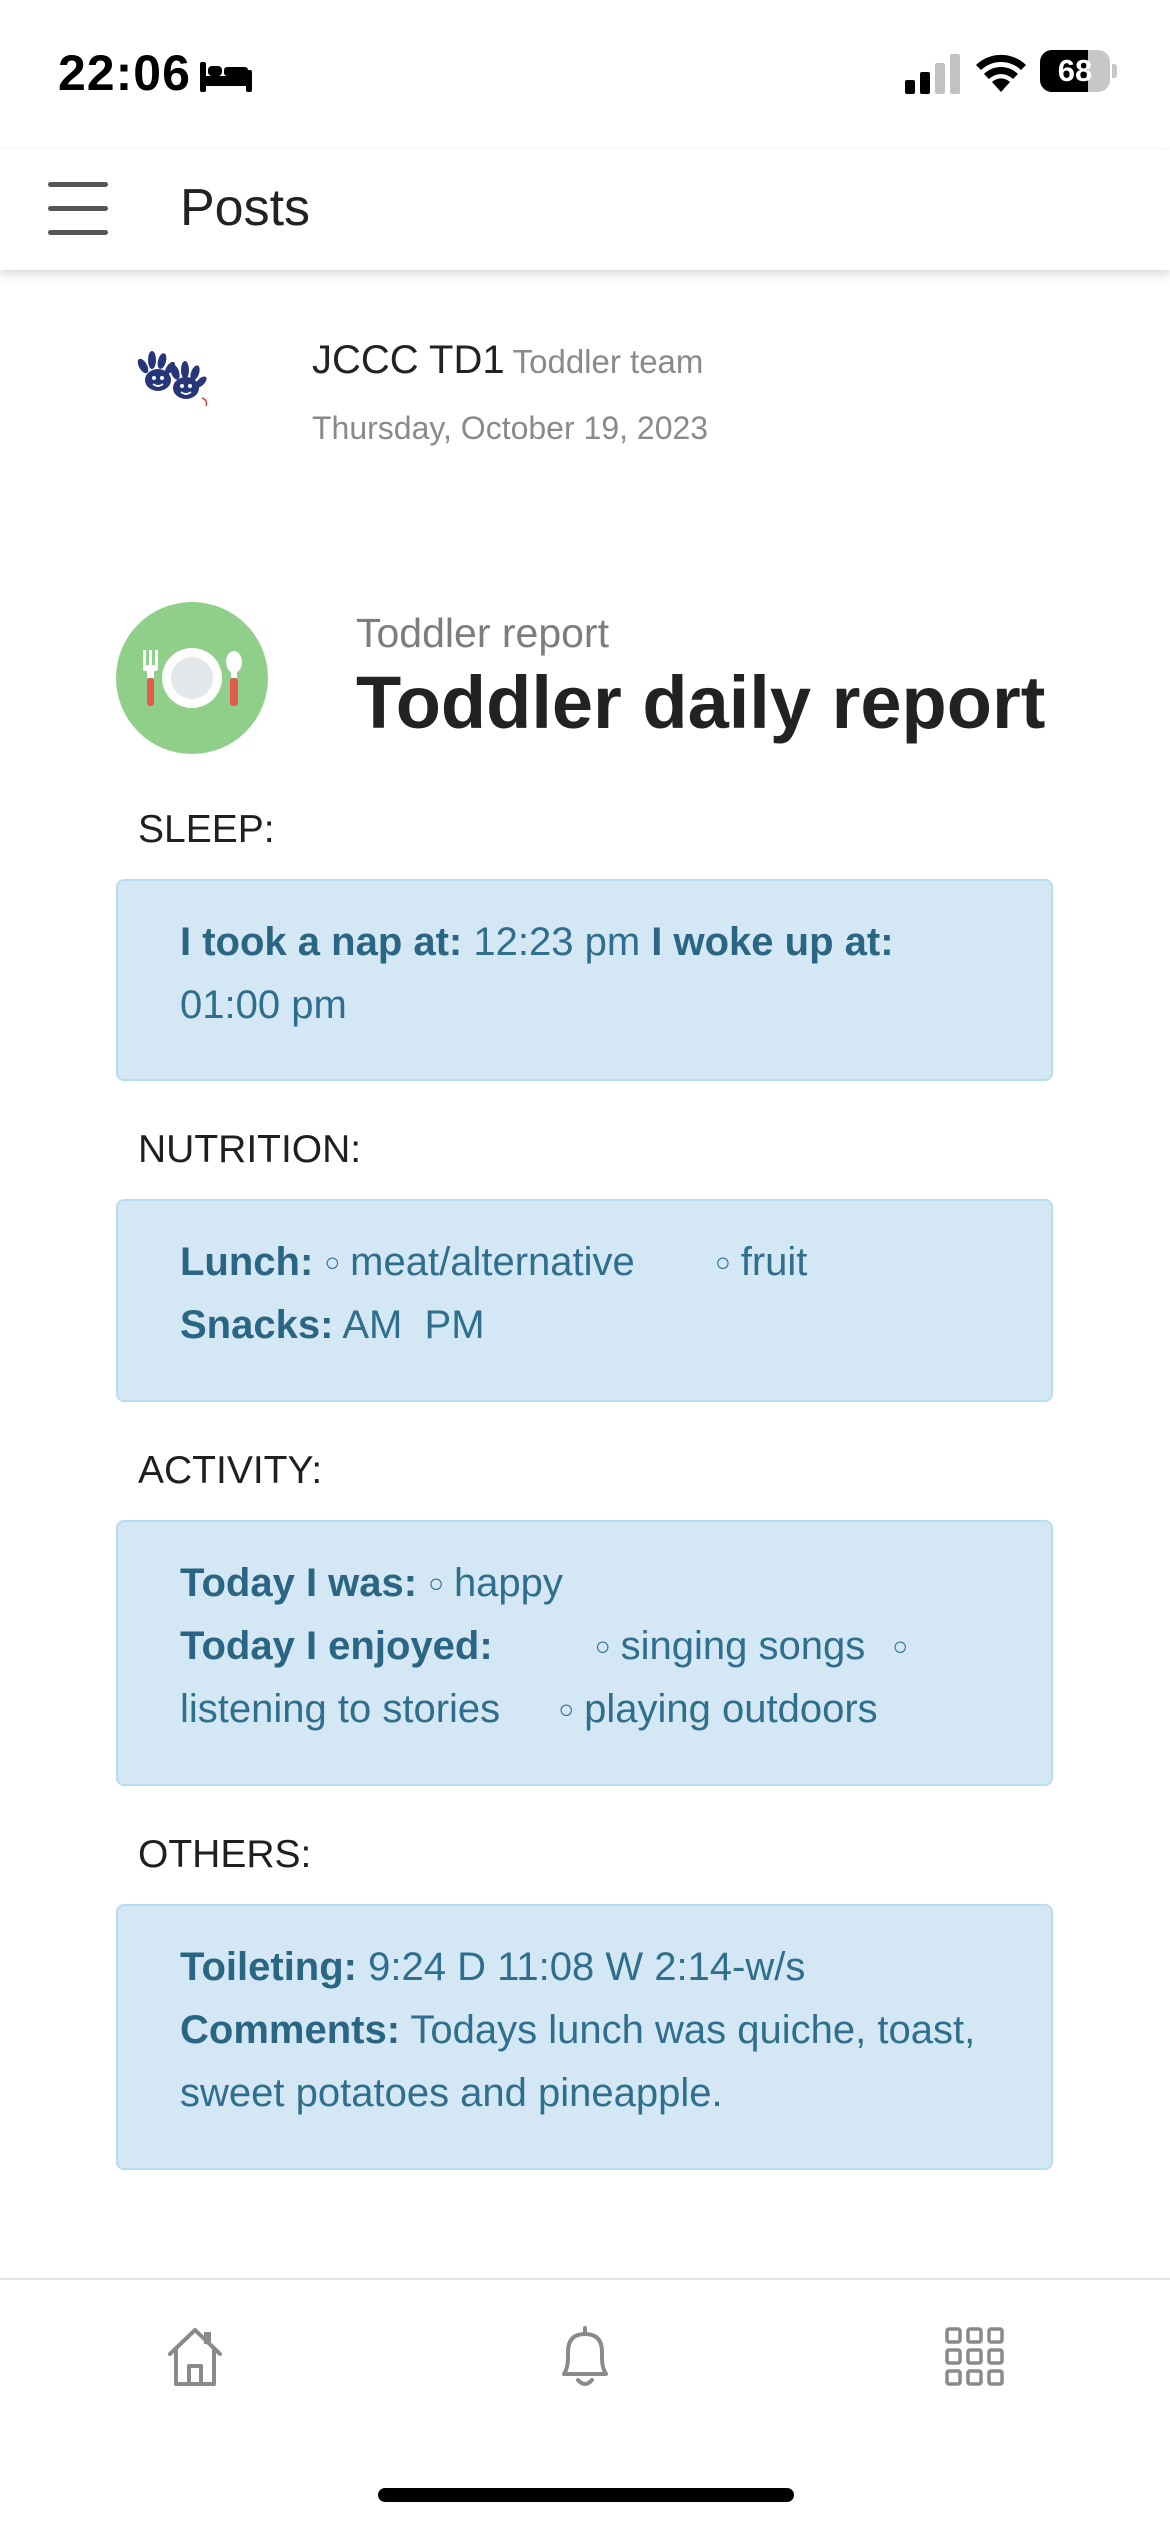 Image resolution: width=1170 pixels, height=2532 pixels. What do you see at coordinates (932, 74) in the screenshot?
I see `cellular-signal-icon` at bounding box center [932, 74].